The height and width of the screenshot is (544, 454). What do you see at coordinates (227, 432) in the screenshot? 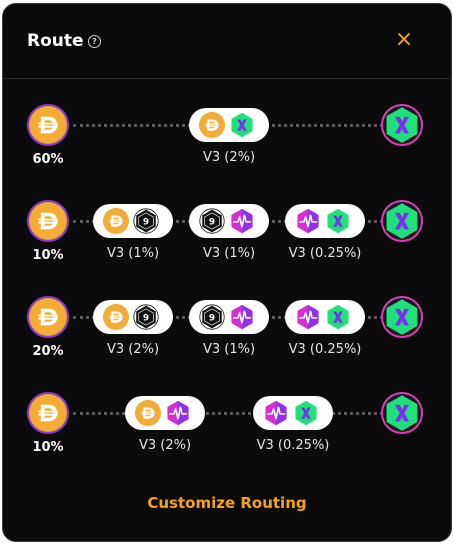
I see `route-row: 10% V3 (2%) V3 (0.25%)` at bounding box center [227, 432].